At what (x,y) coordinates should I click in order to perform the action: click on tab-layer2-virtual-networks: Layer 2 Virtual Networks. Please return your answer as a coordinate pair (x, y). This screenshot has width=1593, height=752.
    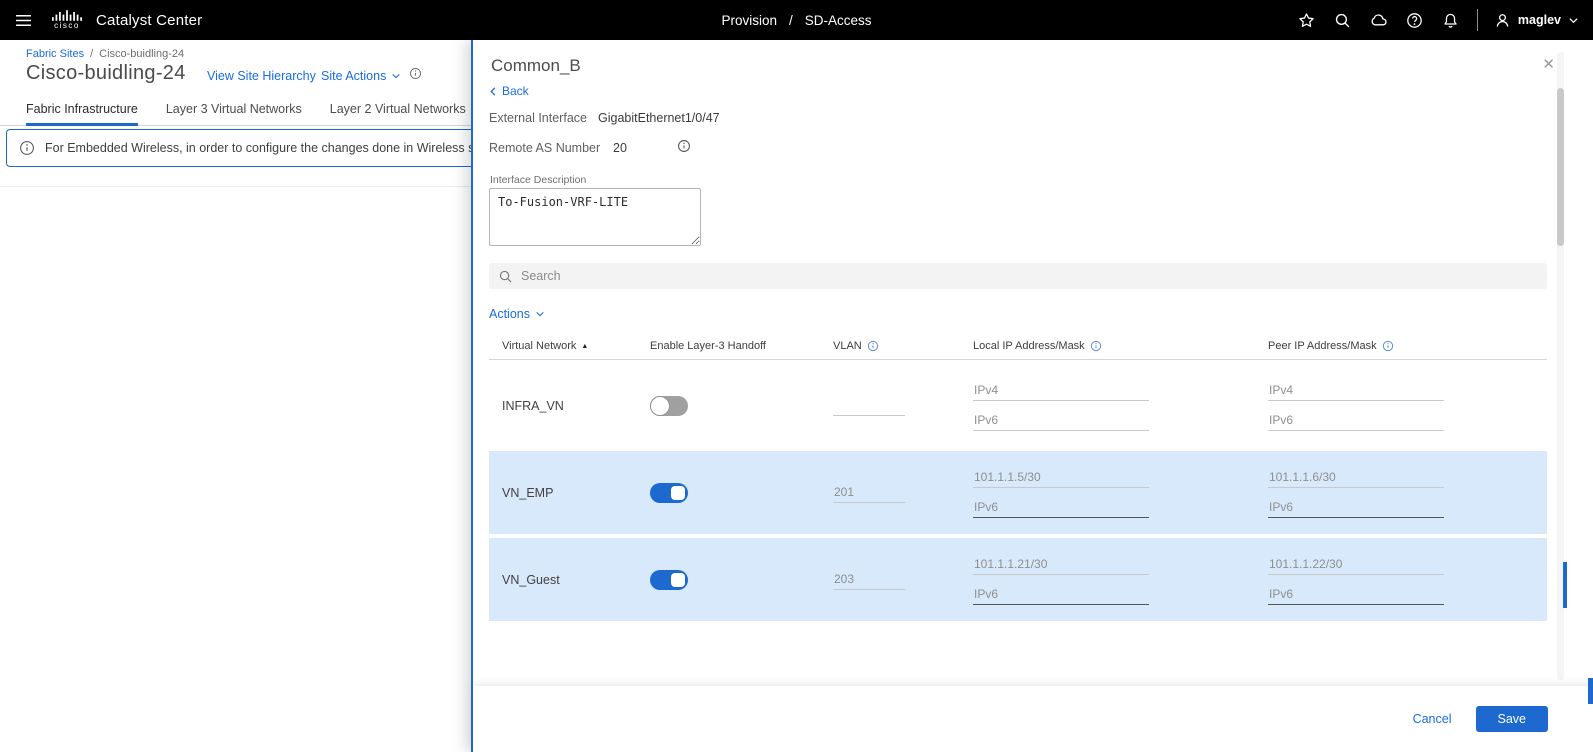
    Looking at the image, I should click on (398, 110).